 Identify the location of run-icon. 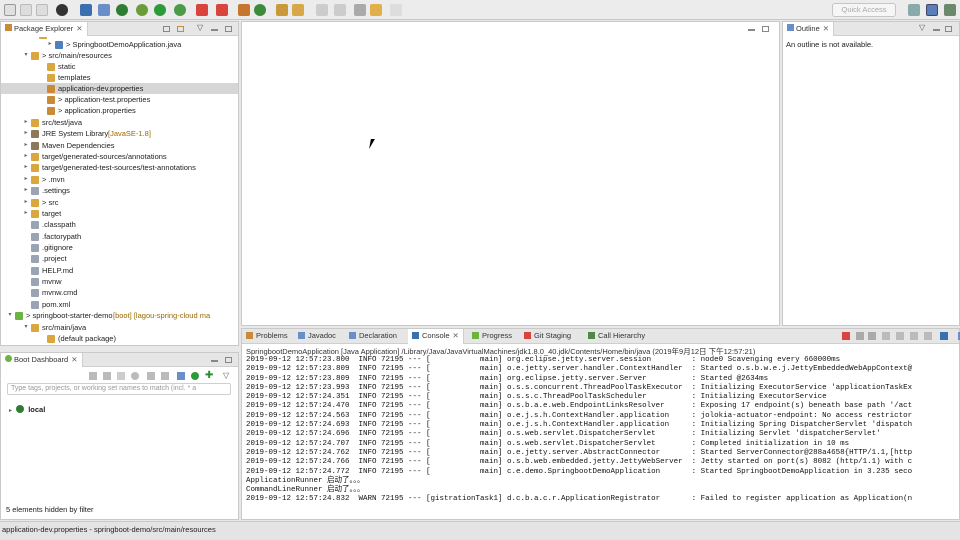
(160, 10).